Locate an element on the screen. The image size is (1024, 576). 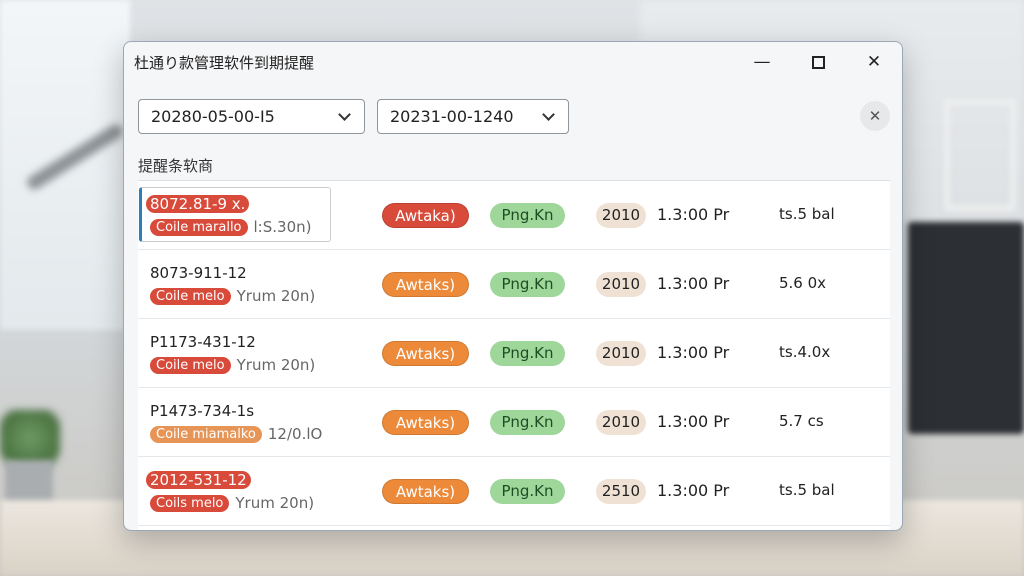
record-id: P1473-734-1s is located at coordinates (202, 411).